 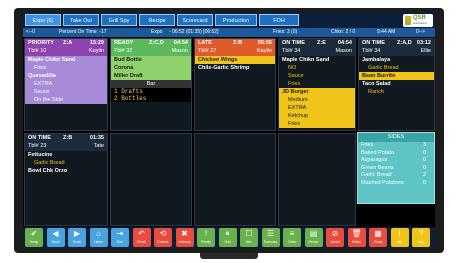 I want to click on side-item-name: Asparagus, so click(x=374, y=160).